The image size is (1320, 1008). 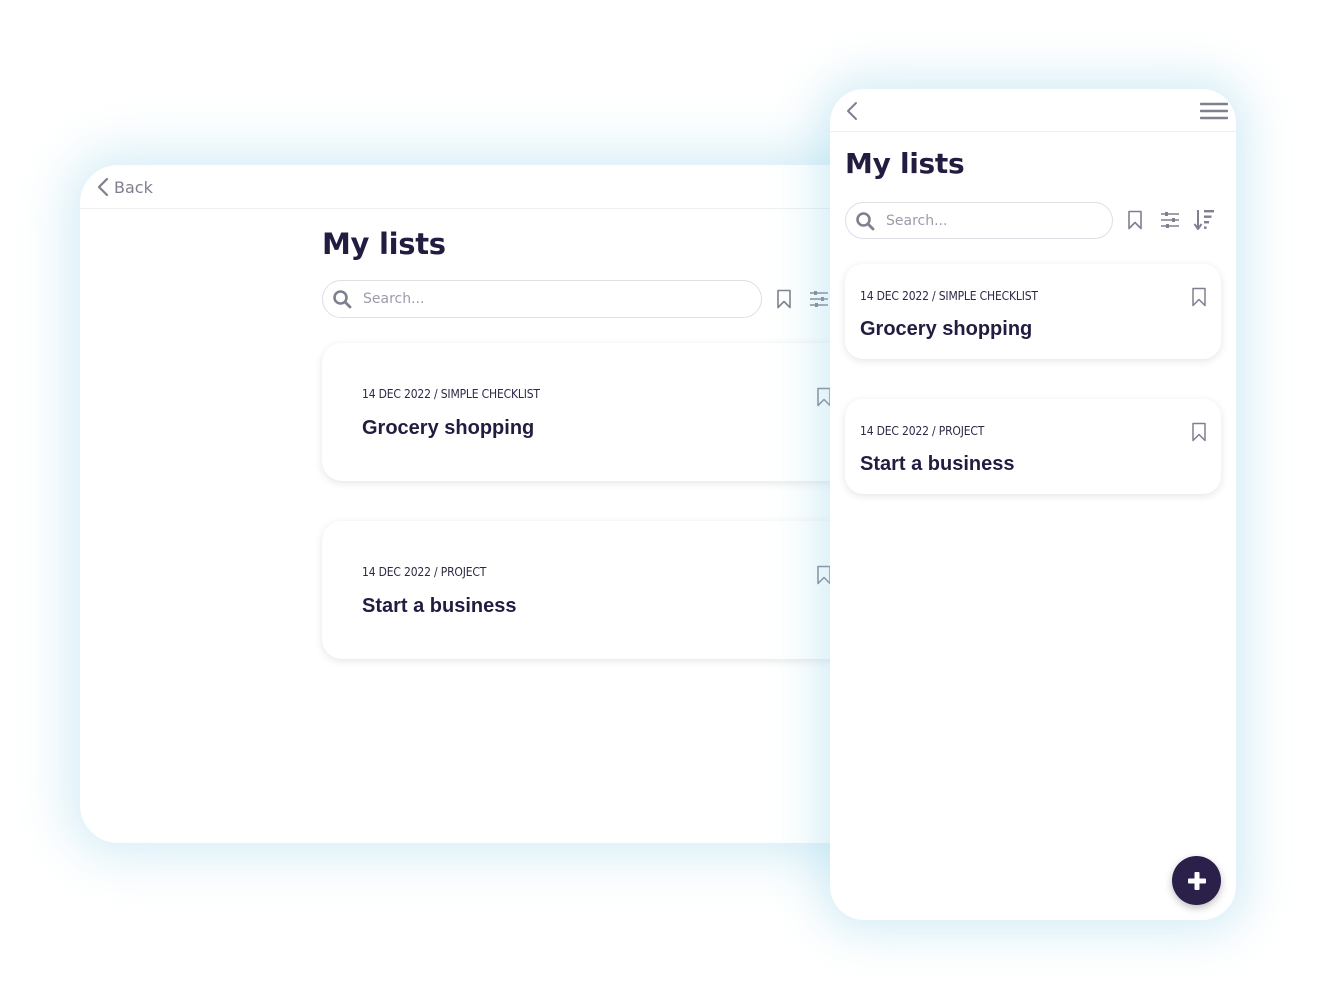 What do you see at coordinates (1033, 110) in the screenshot?
I see `mobile-top-bar` at bounding box center [1033, 110].